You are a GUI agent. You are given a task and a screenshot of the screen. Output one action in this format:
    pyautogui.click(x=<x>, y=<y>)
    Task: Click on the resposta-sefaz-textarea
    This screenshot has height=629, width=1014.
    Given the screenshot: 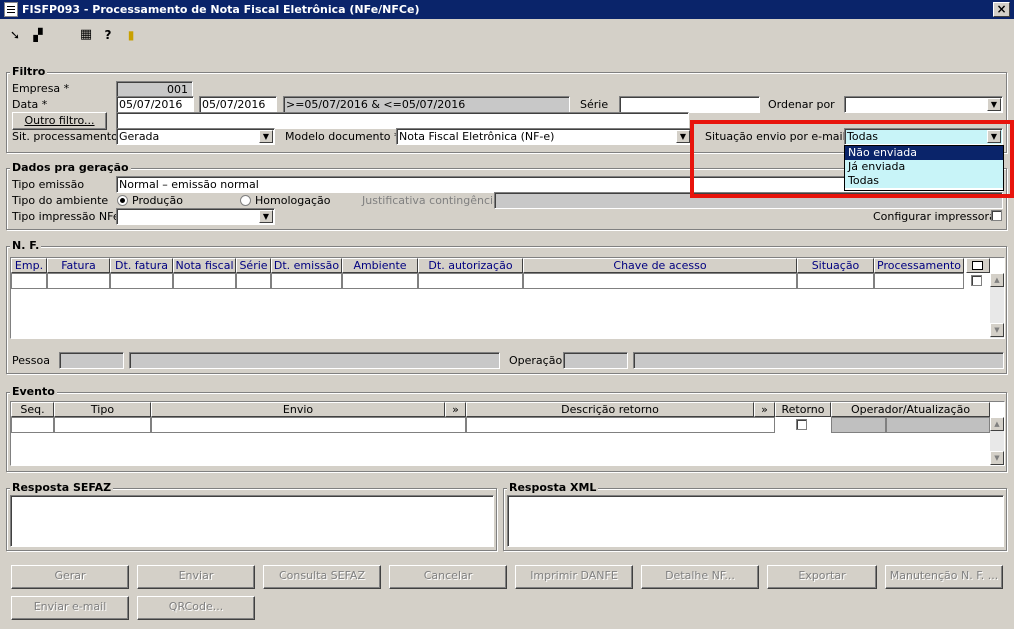 What is the action you would take?
    pyautogui.click(x=252, y=521)
    